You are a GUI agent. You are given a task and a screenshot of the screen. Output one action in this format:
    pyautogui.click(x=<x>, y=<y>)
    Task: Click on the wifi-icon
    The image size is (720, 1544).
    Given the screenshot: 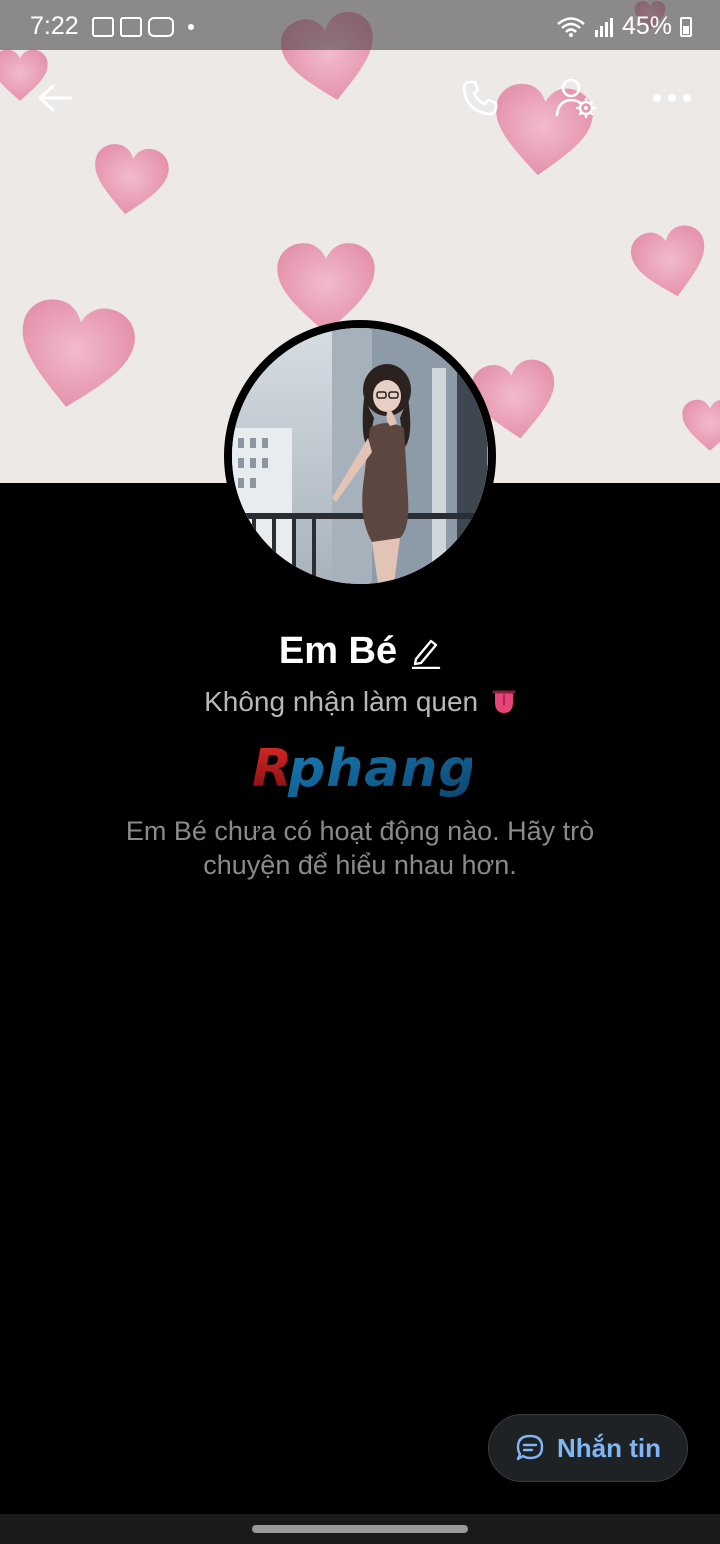 What is the action you would take?
    pyautogui.click(x=571, y=26)
    